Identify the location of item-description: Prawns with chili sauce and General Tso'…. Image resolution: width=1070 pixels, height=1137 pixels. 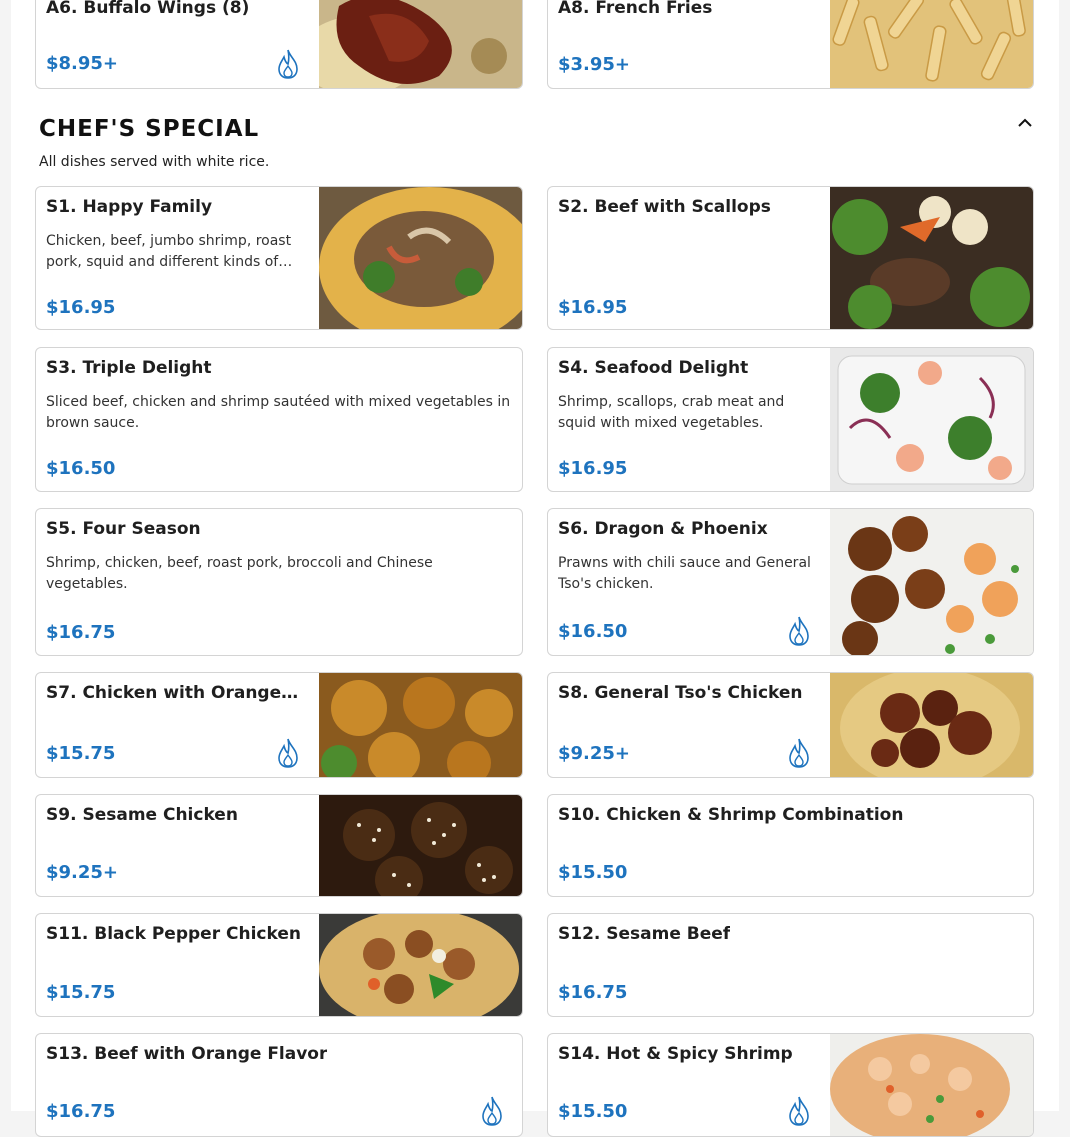
(684, 573).